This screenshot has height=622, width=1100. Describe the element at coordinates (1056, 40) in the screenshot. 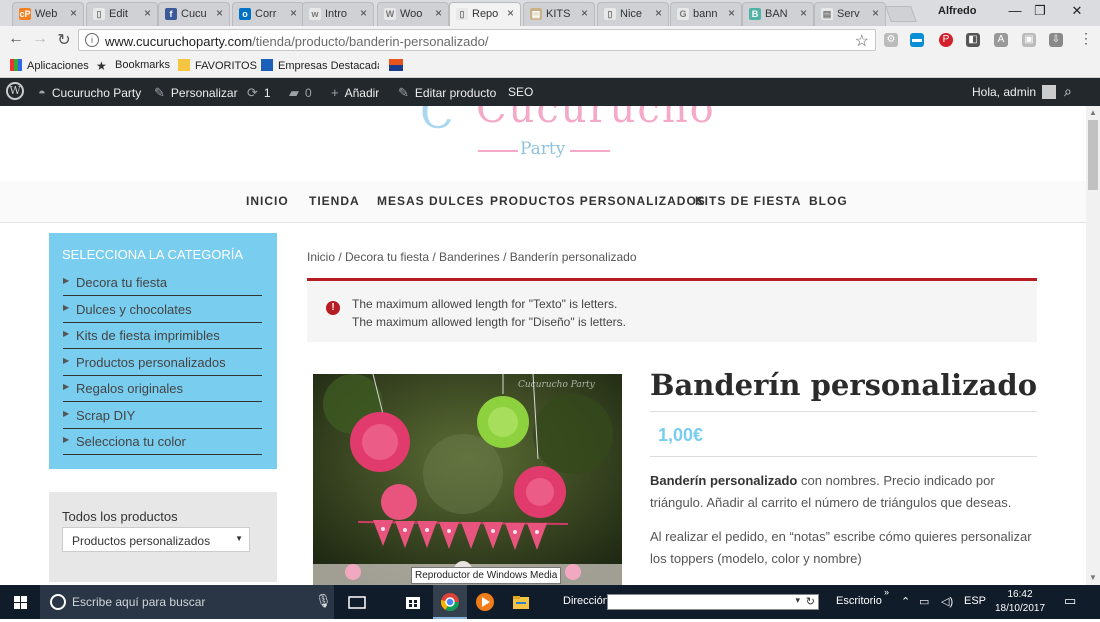

I see `extension-save-icon: ⇩` at that location.